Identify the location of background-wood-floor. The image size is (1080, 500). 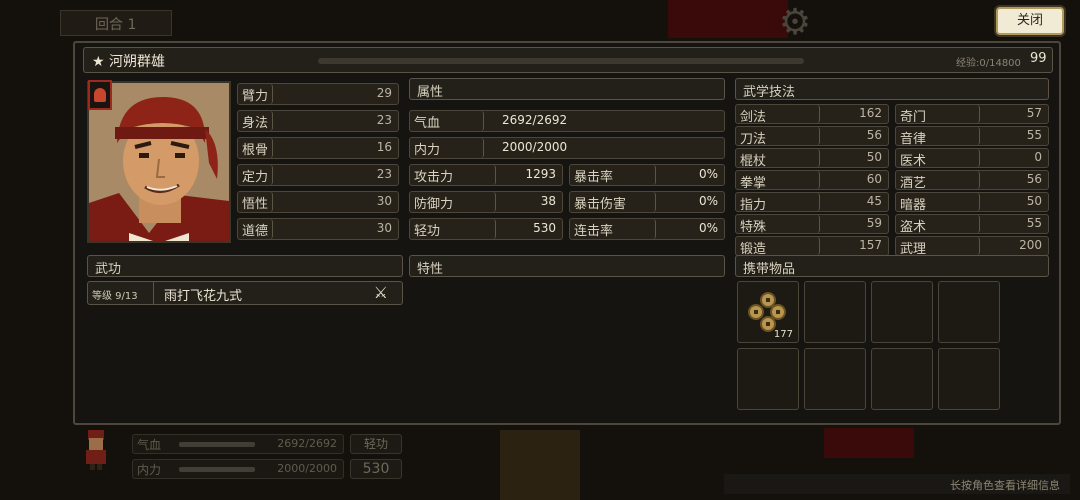
(540, 465).